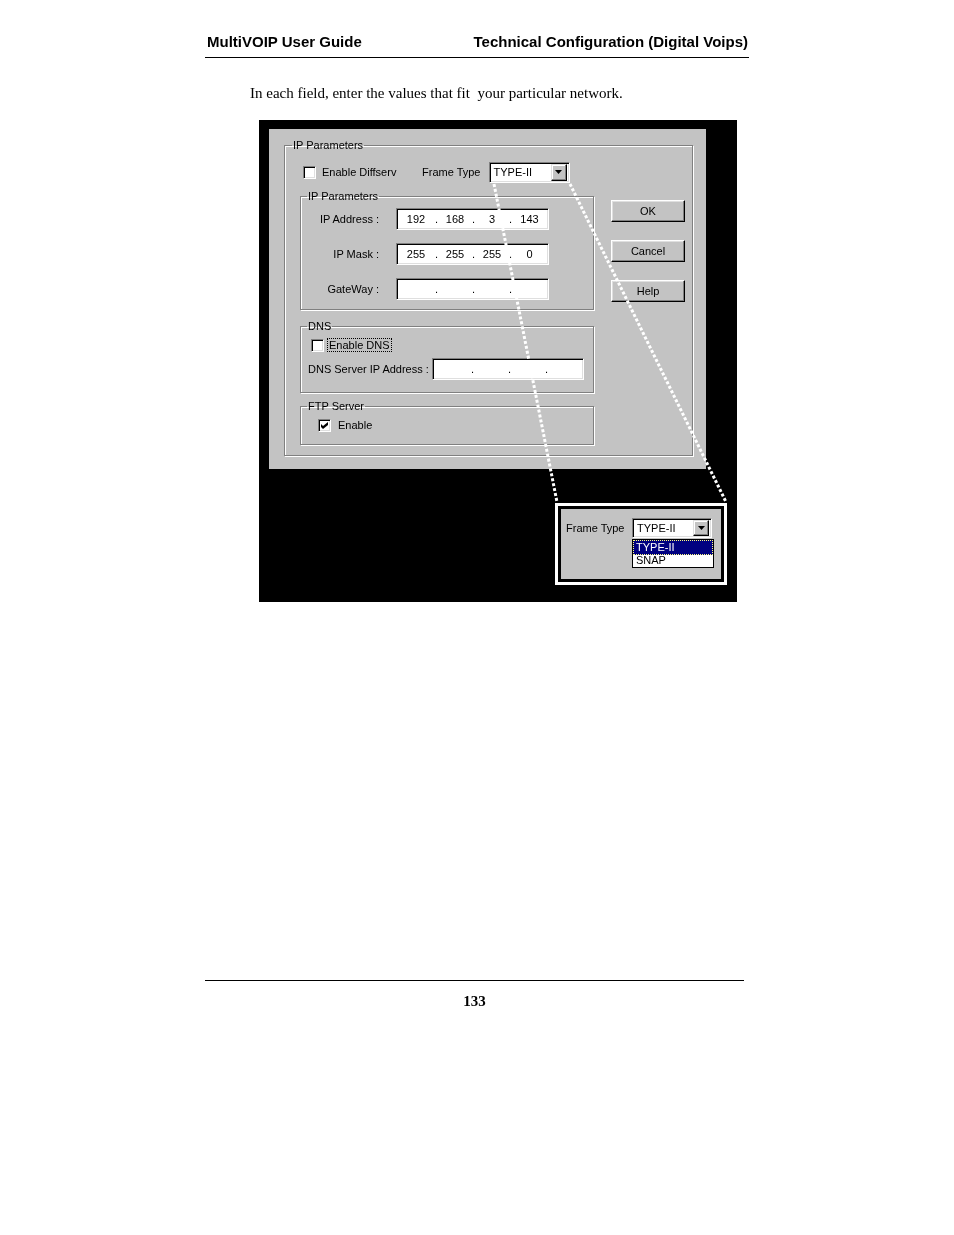  I want to click on checkmark-icon, so click(324, 425).